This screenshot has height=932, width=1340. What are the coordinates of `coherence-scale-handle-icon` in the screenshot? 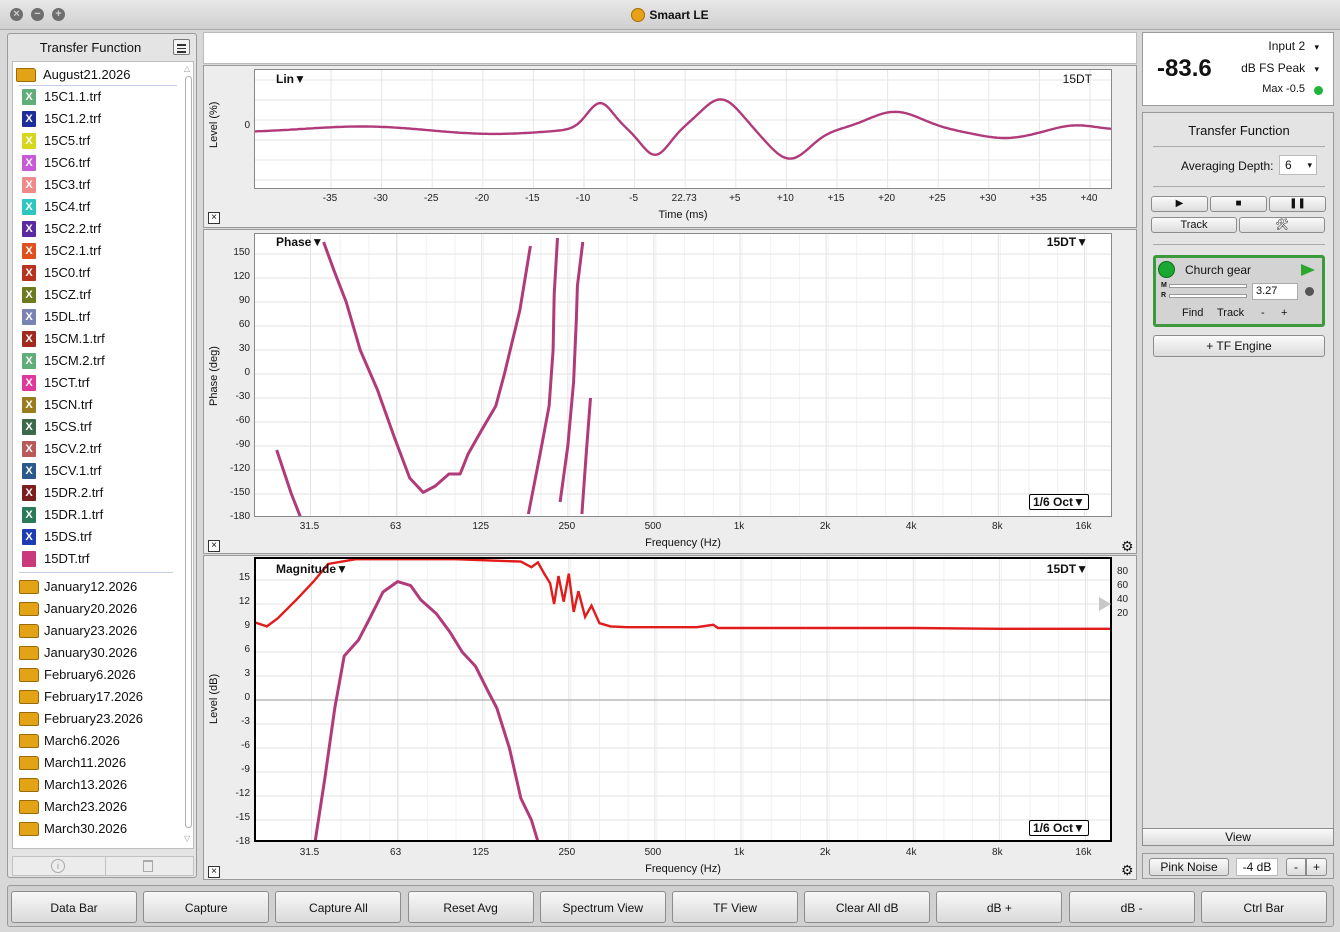 It's located at (1105, 604).